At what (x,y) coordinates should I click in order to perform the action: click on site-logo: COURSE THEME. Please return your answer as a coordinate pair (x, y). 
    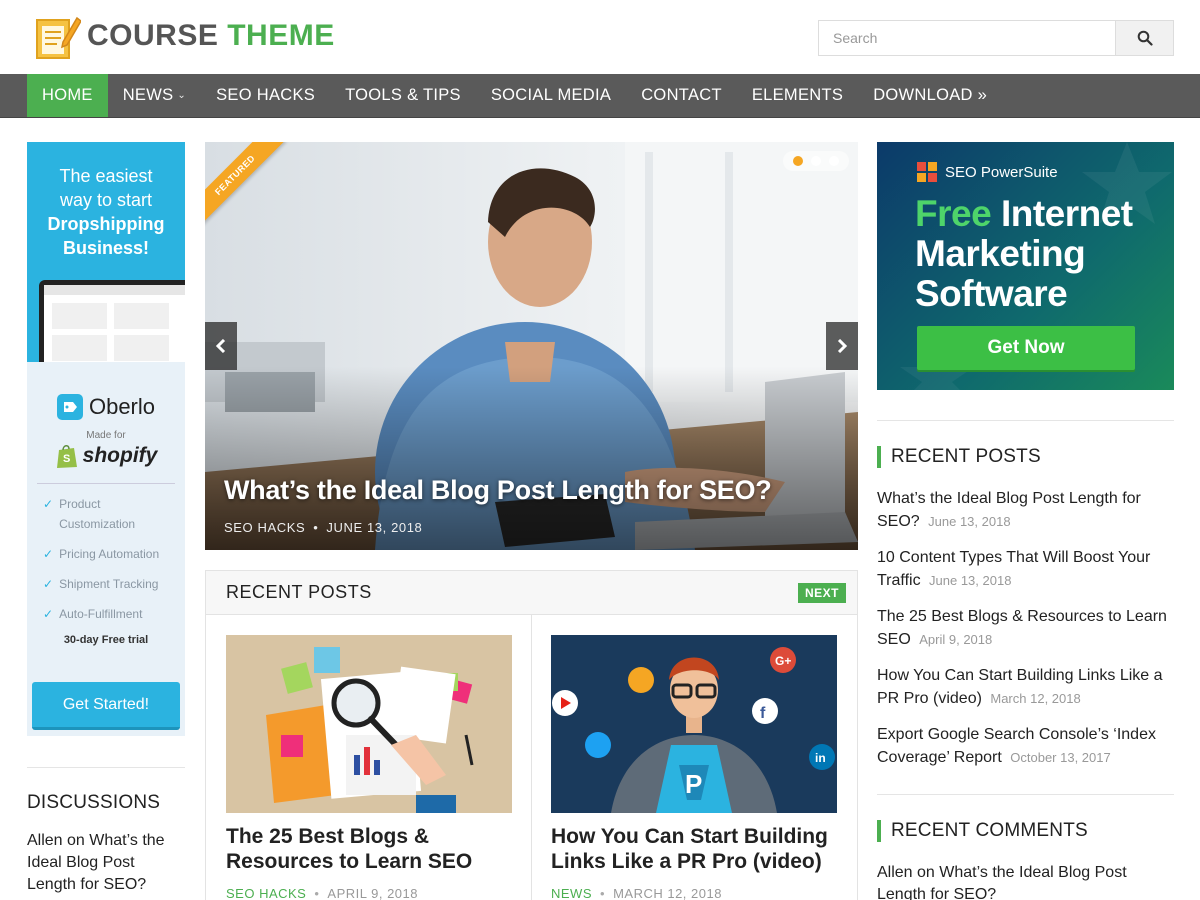
    Looking at the image, I should click on (184, 36).